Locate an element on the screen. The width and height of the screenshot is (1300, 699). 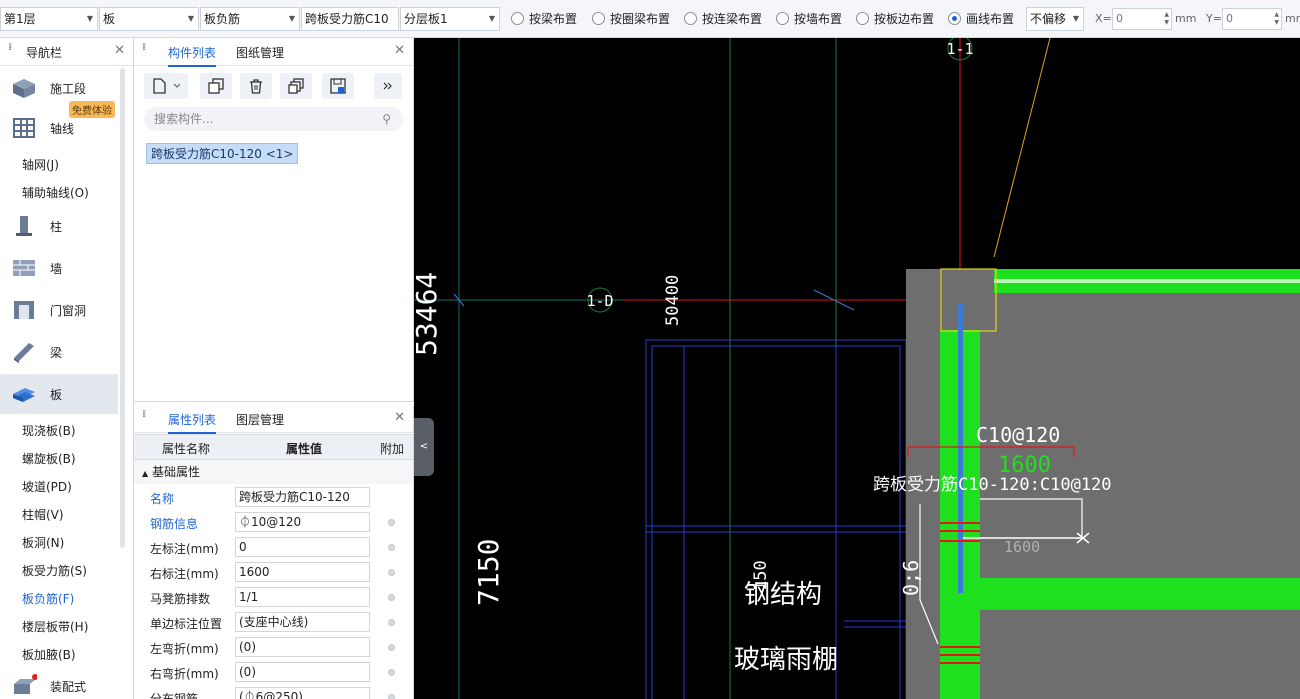
copy-component-button is located at coordinates (216, 86).